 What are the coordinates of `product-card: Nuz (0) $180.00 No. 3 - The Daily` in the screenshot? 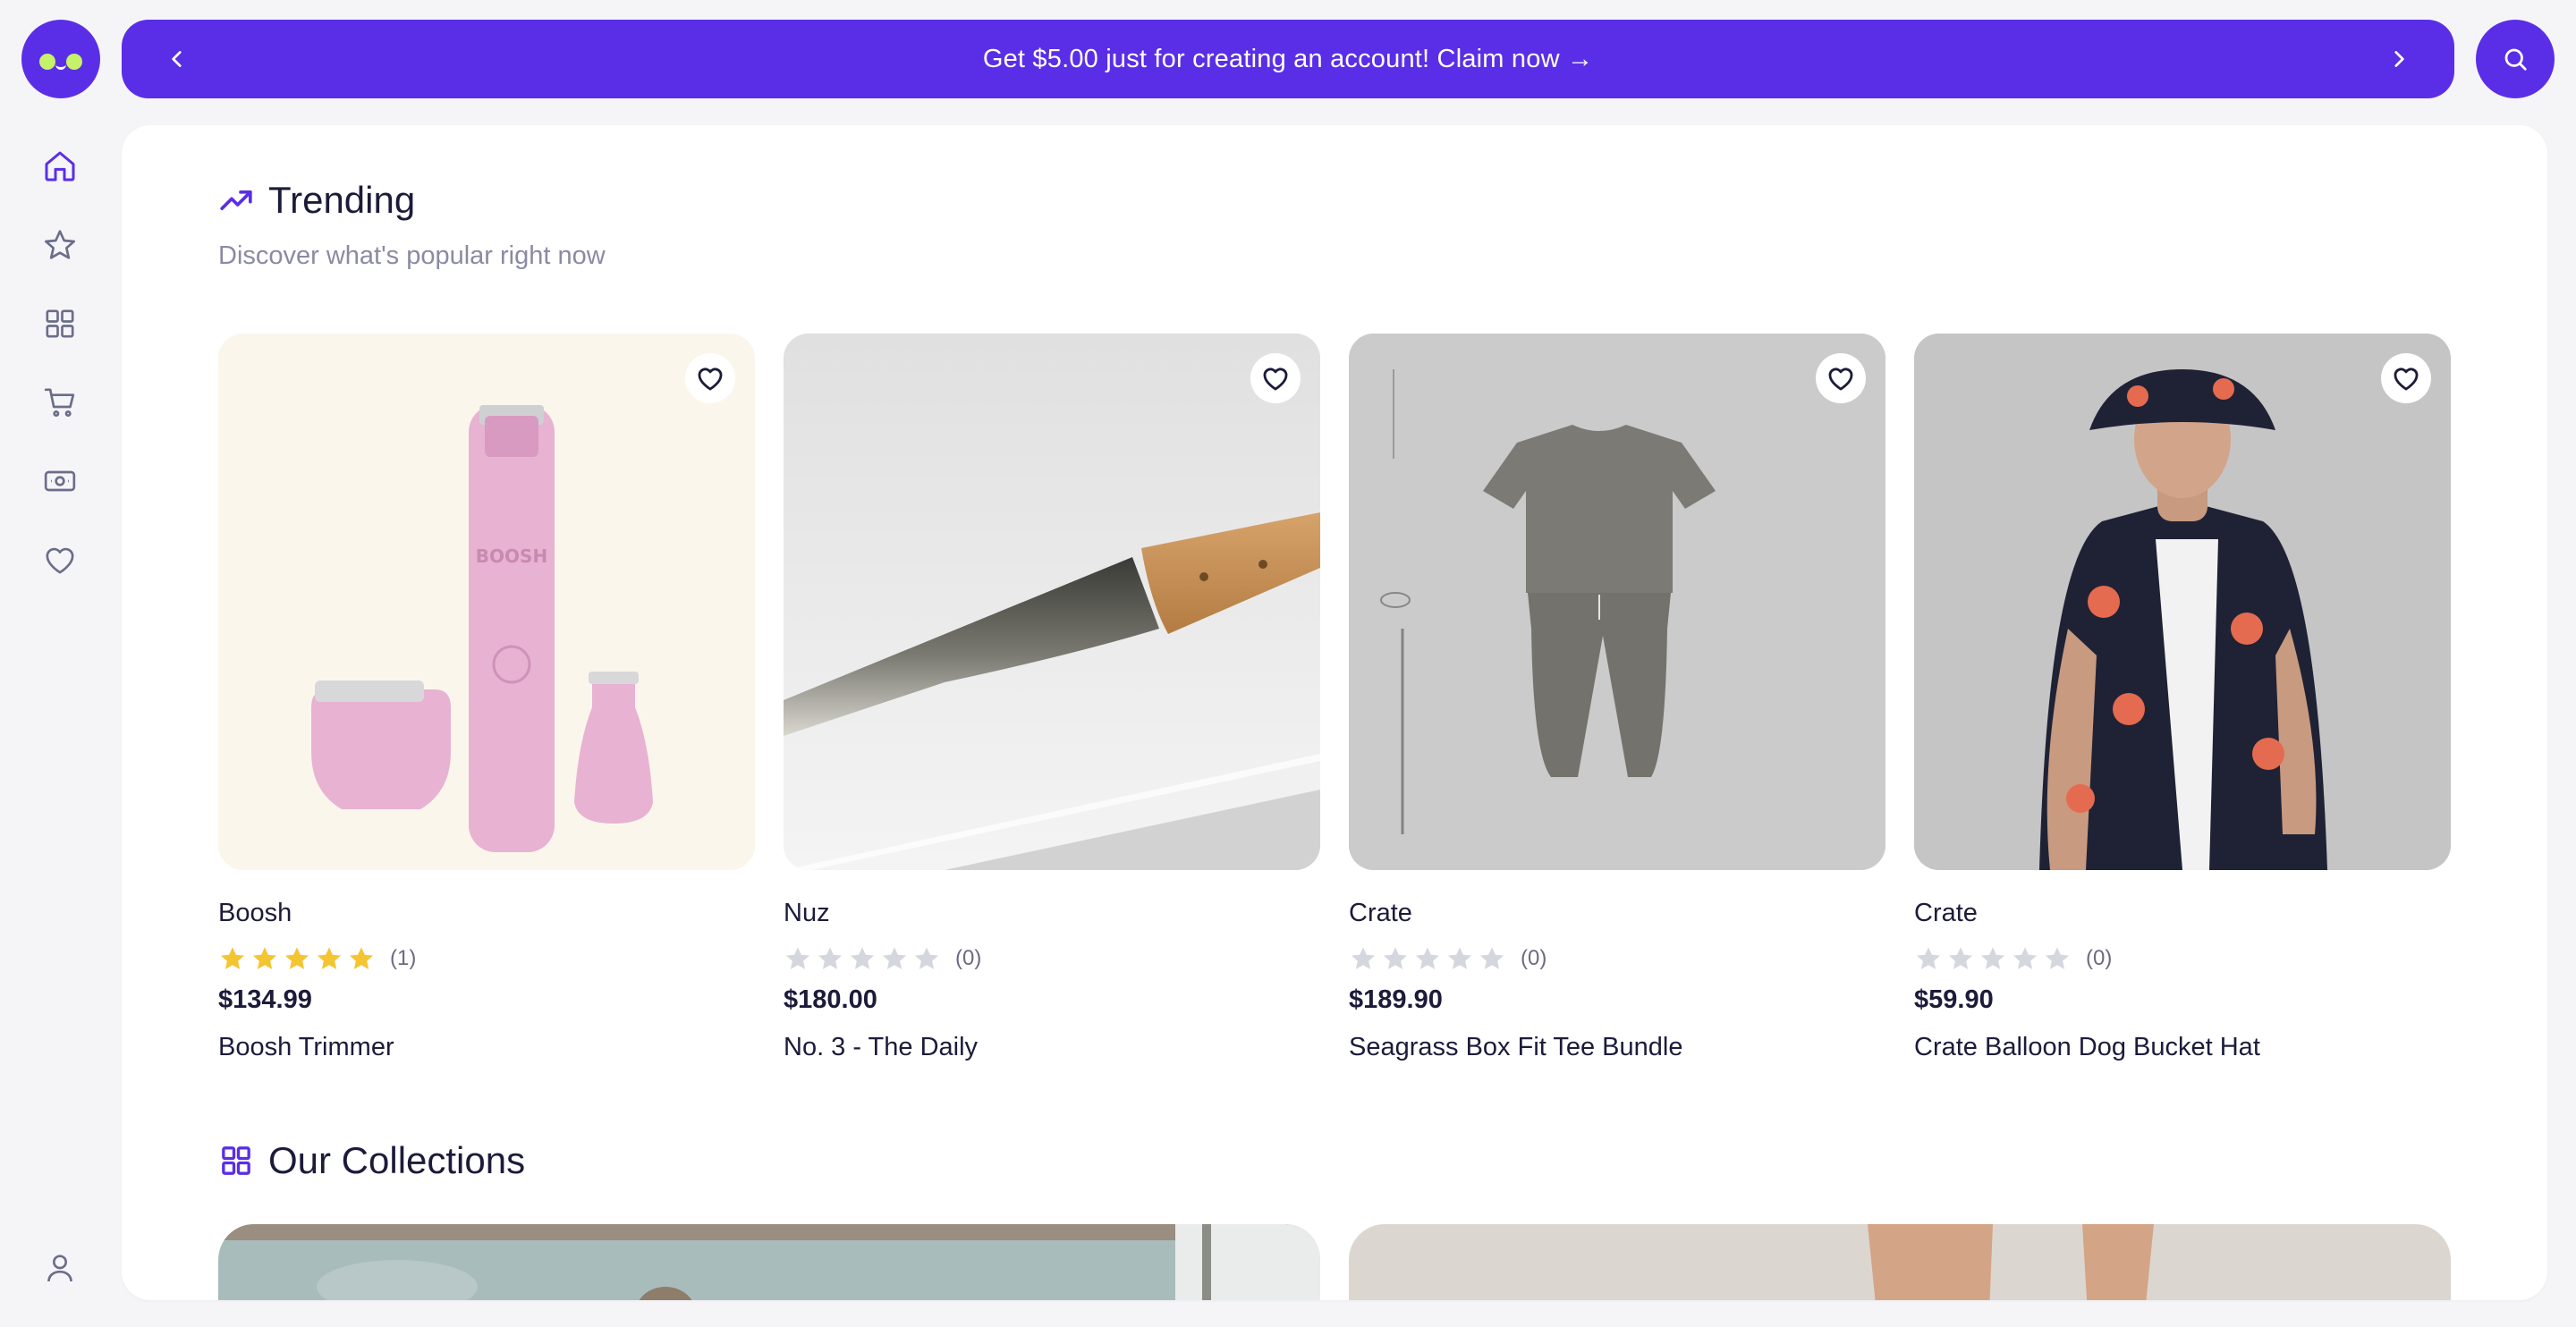 It's located at (1052, 698).